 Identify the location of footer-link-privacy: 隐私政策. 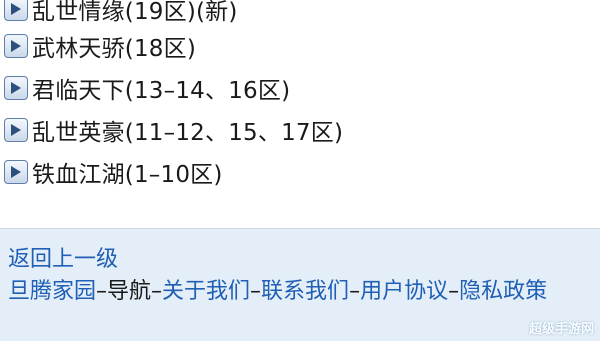
(503, 291).